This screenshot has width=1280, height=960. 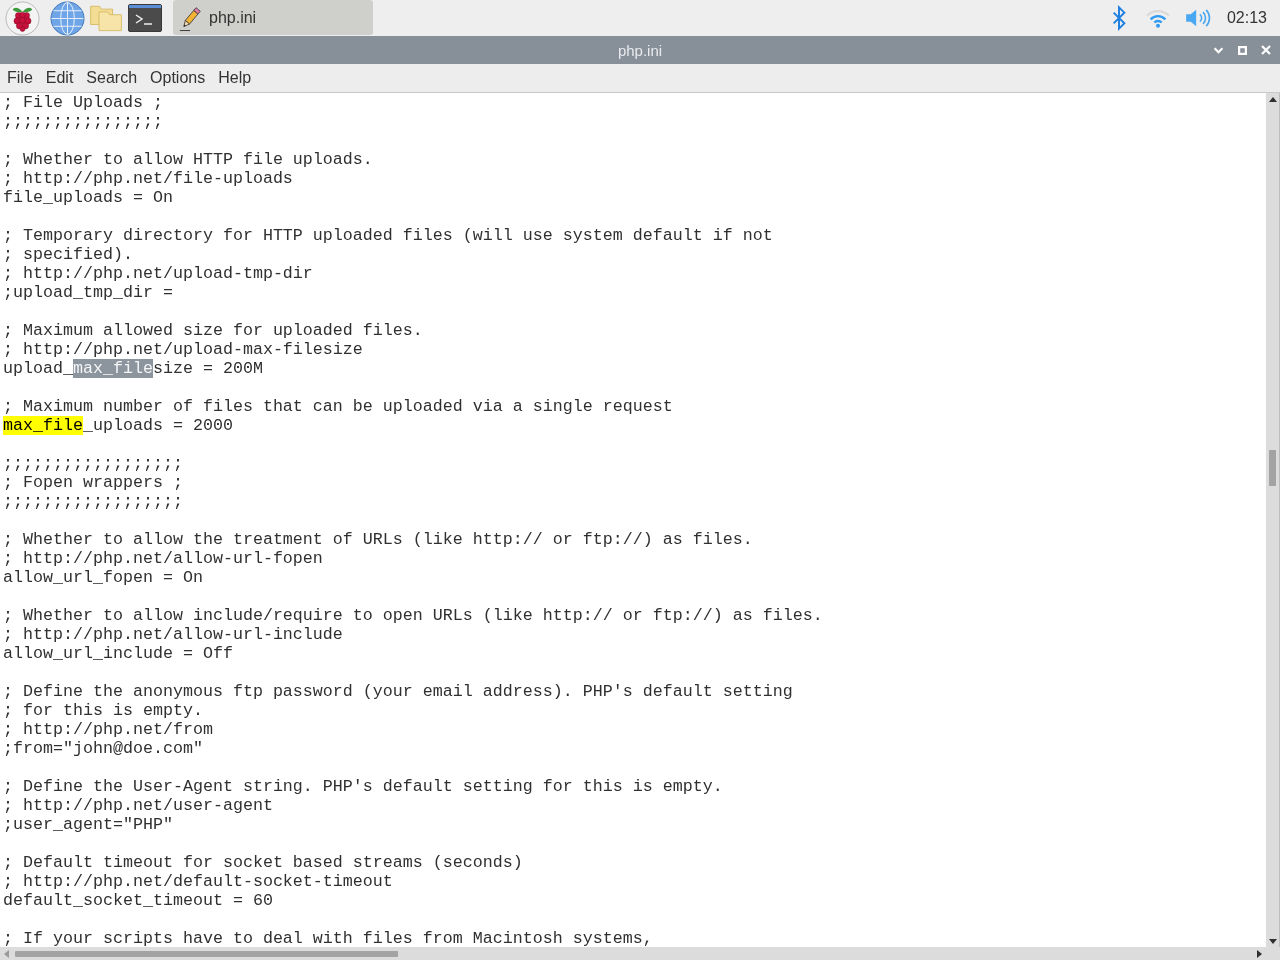 I want to click on arrow-right-icon, so click(x=1259, y=953).